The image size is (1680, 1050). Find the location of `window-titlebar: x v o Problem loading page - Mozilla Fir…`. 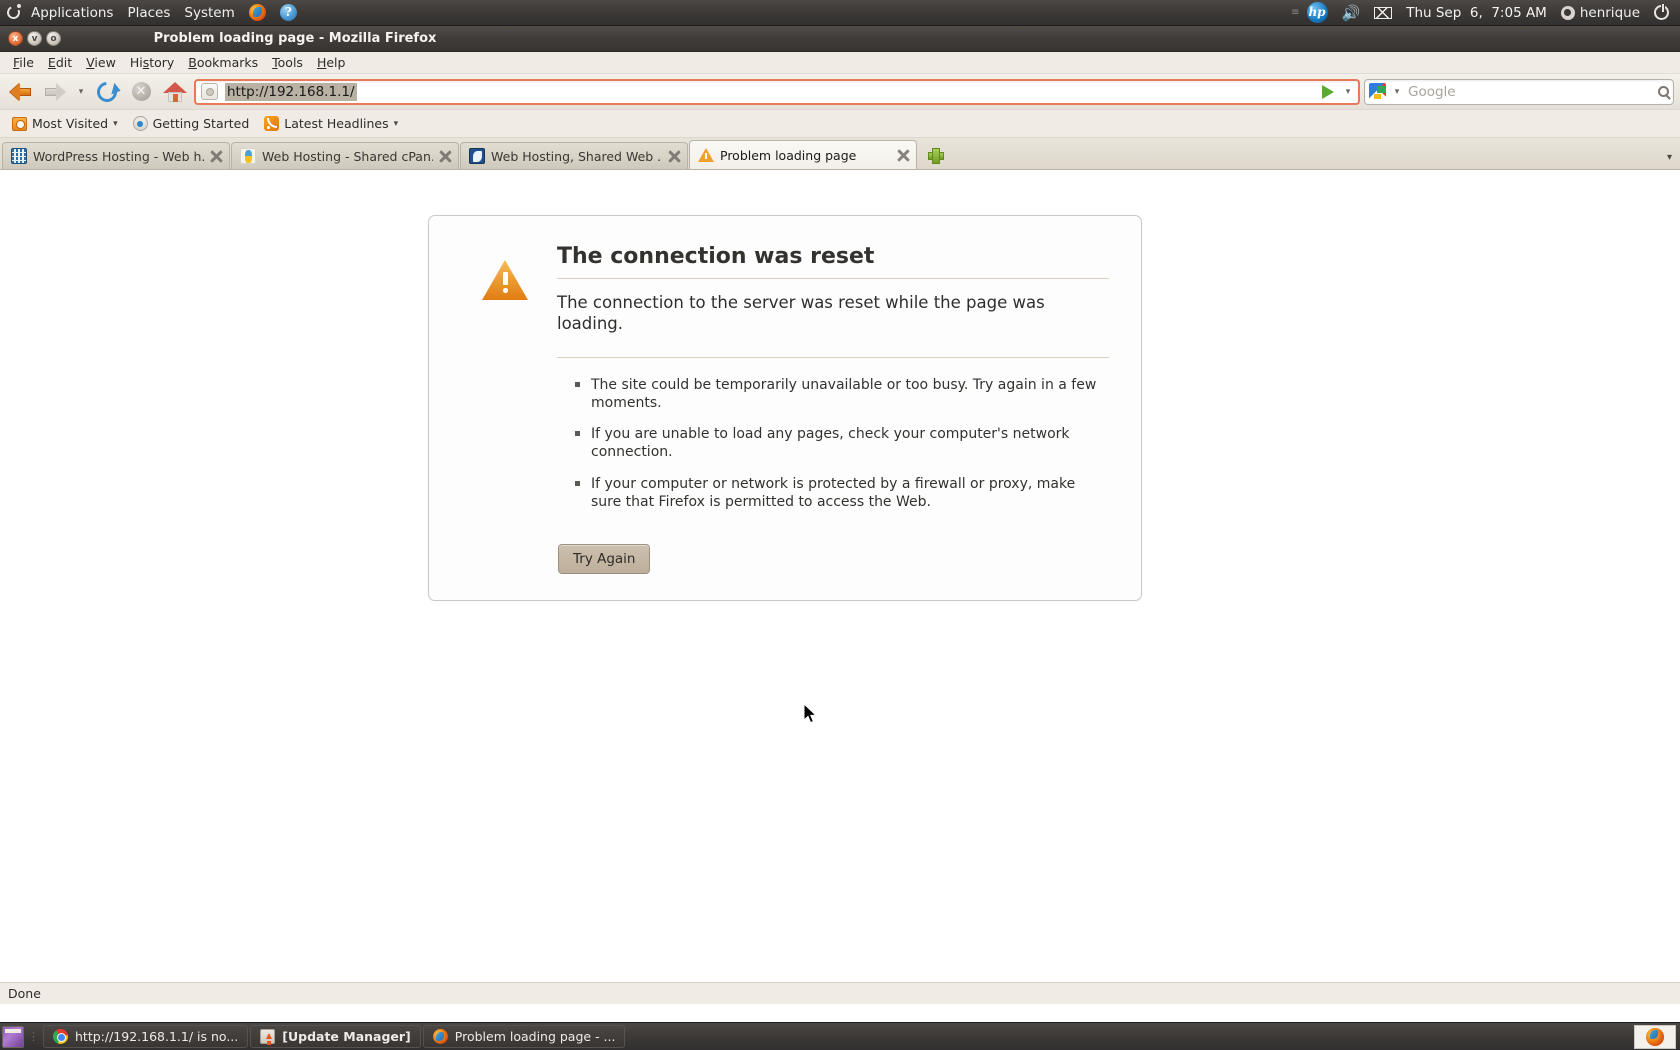

window-titlebar: x v o Problem loading page - Mozilla Fir… is located at coordinates (840, 39).